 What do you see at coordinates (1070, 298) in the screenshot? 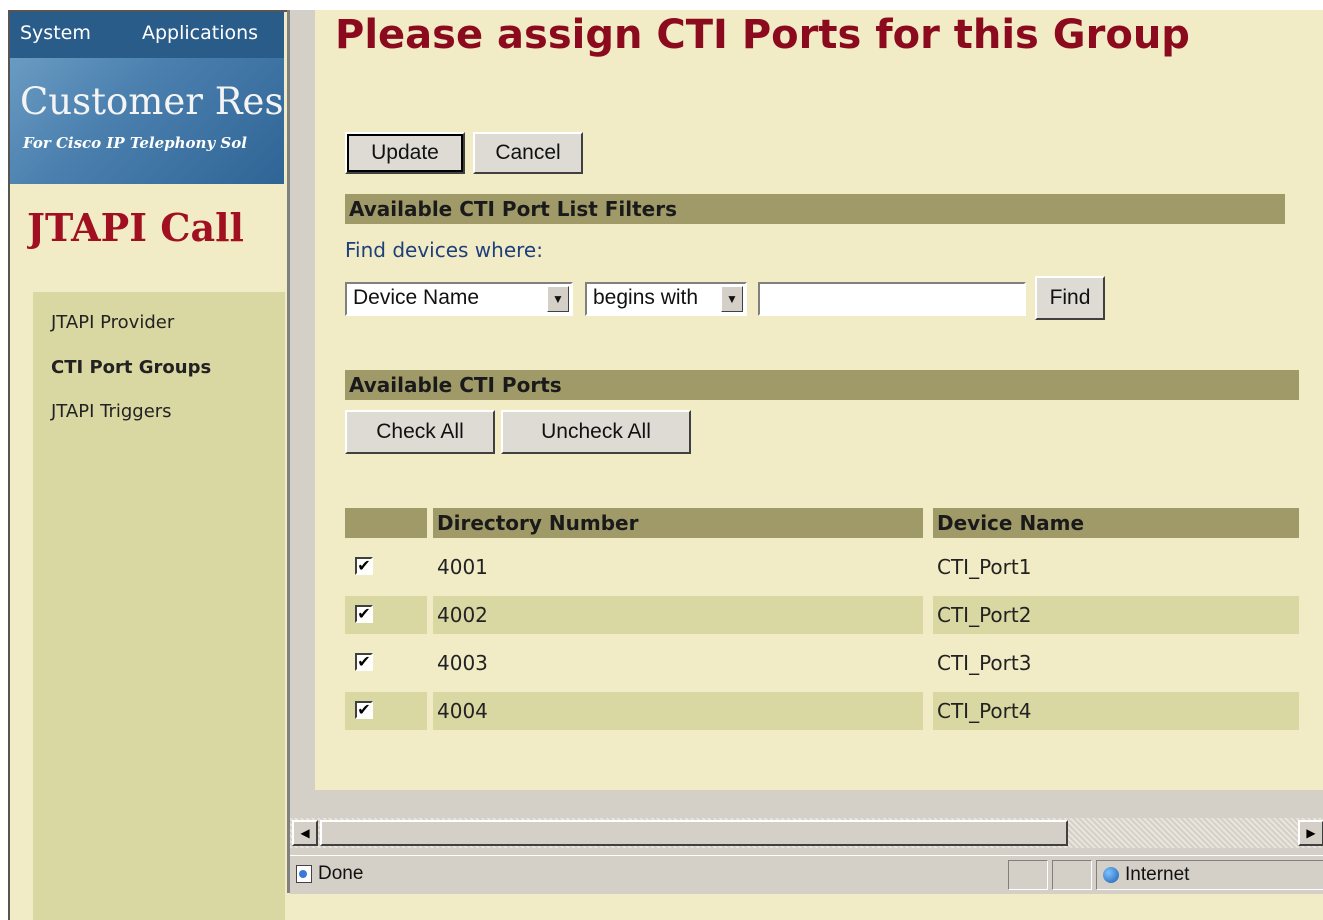
I see `find-button: Find` at bounding box center [1070, 298].